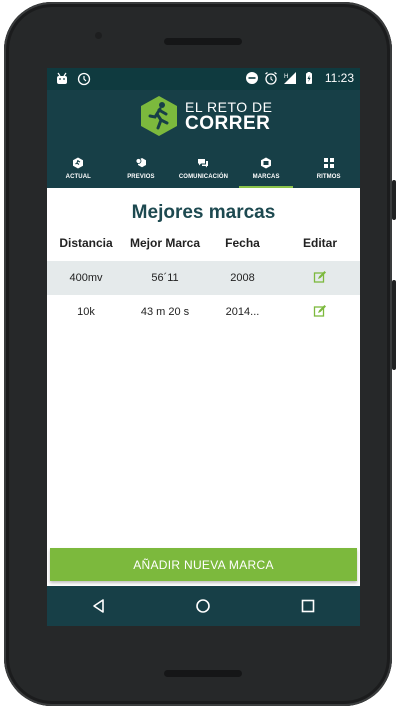  I want to click on app-header: EL RETO DE CORRER, so click(203, 119).